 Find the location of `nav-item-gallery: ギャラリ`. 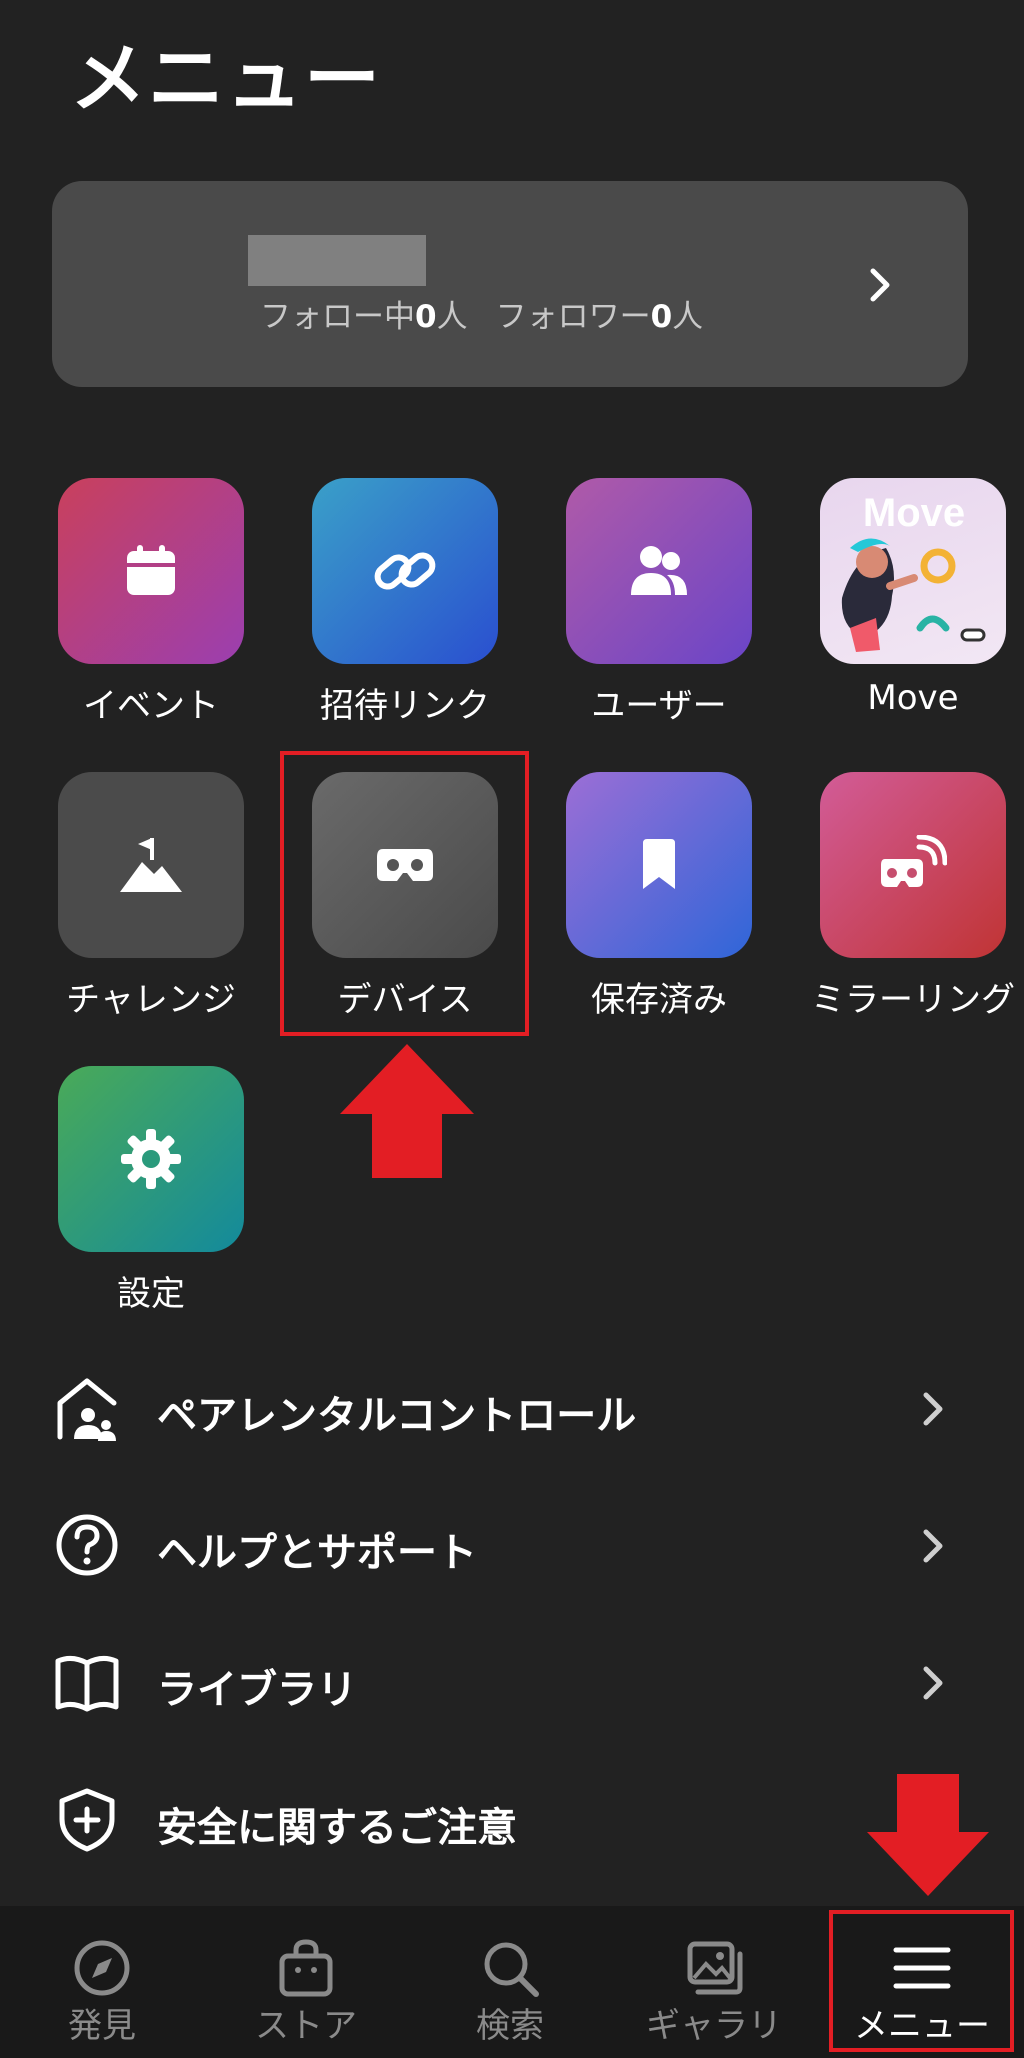

nav-item-gallery: ギャラリ is located at coordinates (714, 1982).